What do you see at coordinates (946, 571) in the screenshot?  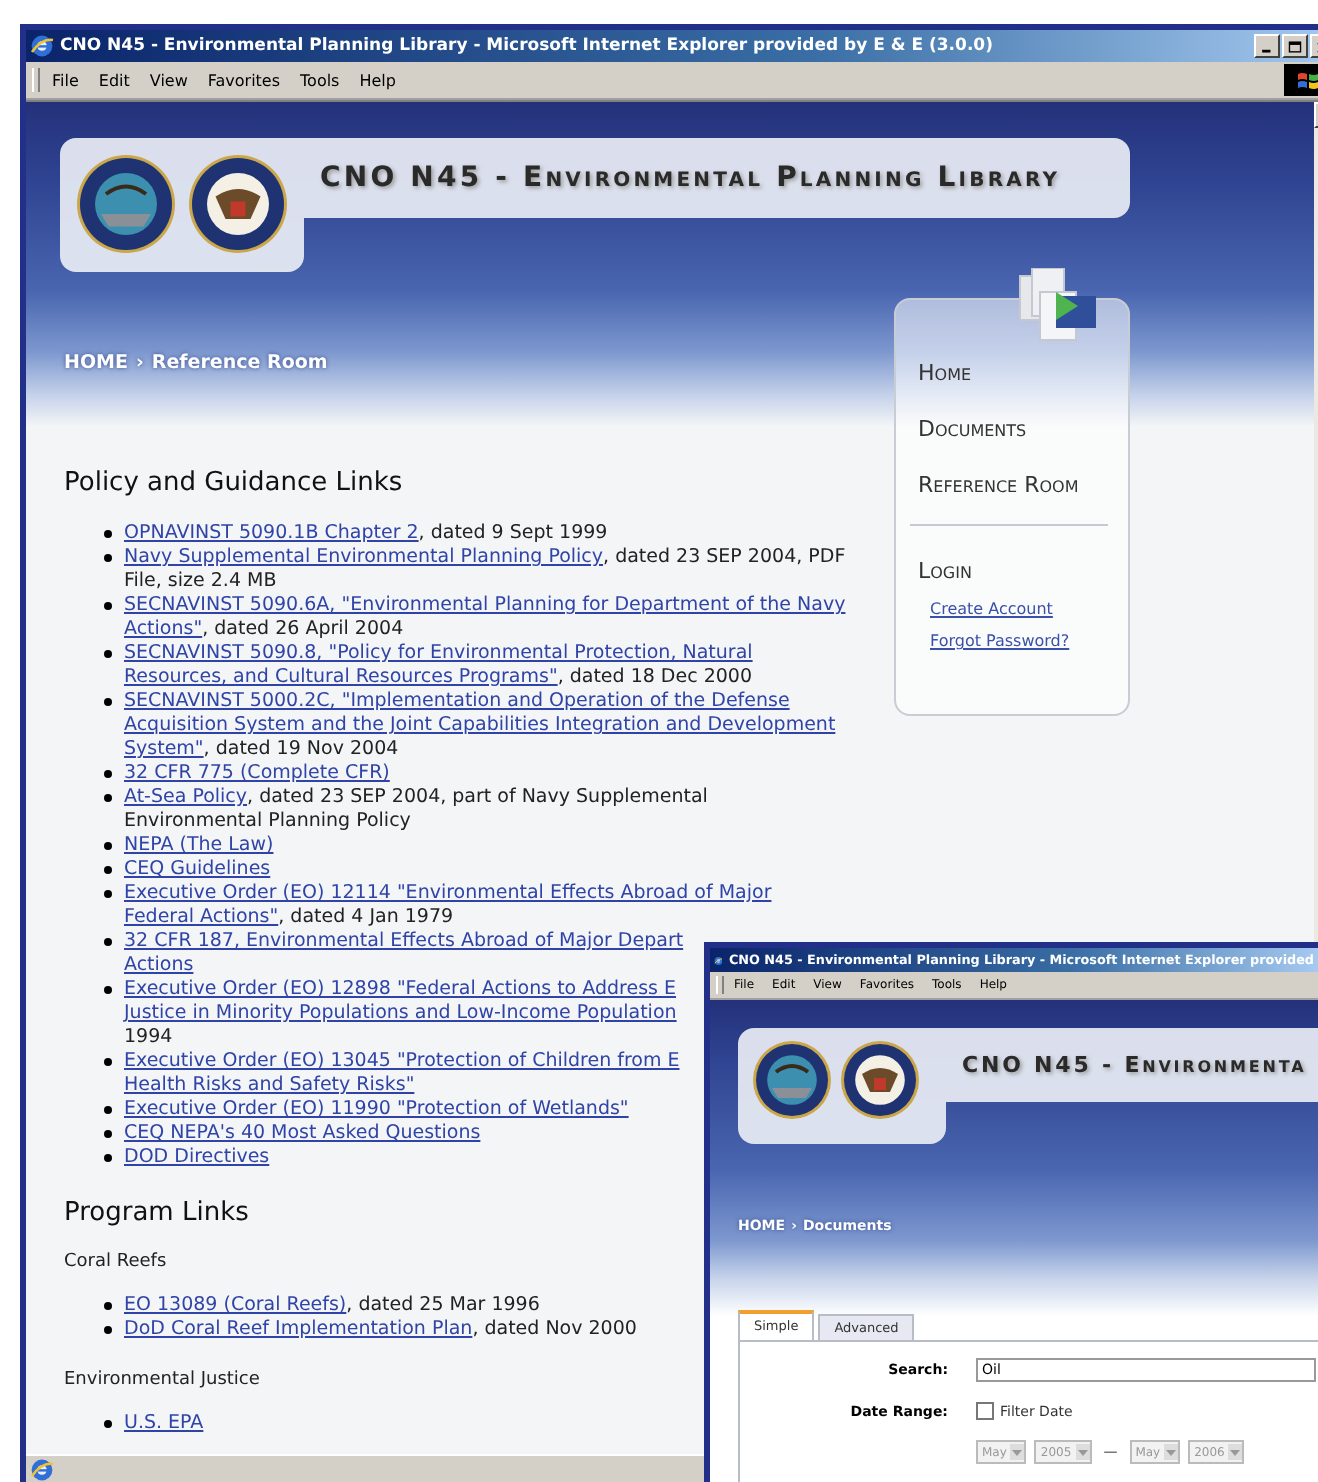 I see `login-heading: Login` at bounding box center [946, 571].